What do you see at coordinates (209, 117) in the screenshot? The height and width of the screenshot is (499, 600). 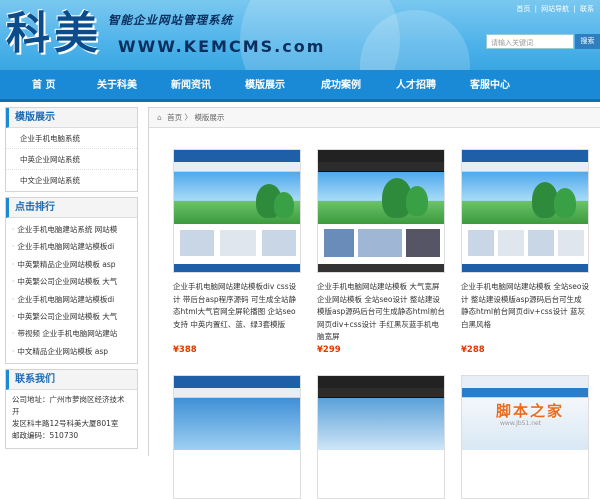 I see `breadcrumb-current: 模版展示` at bounding box center [209, 117].